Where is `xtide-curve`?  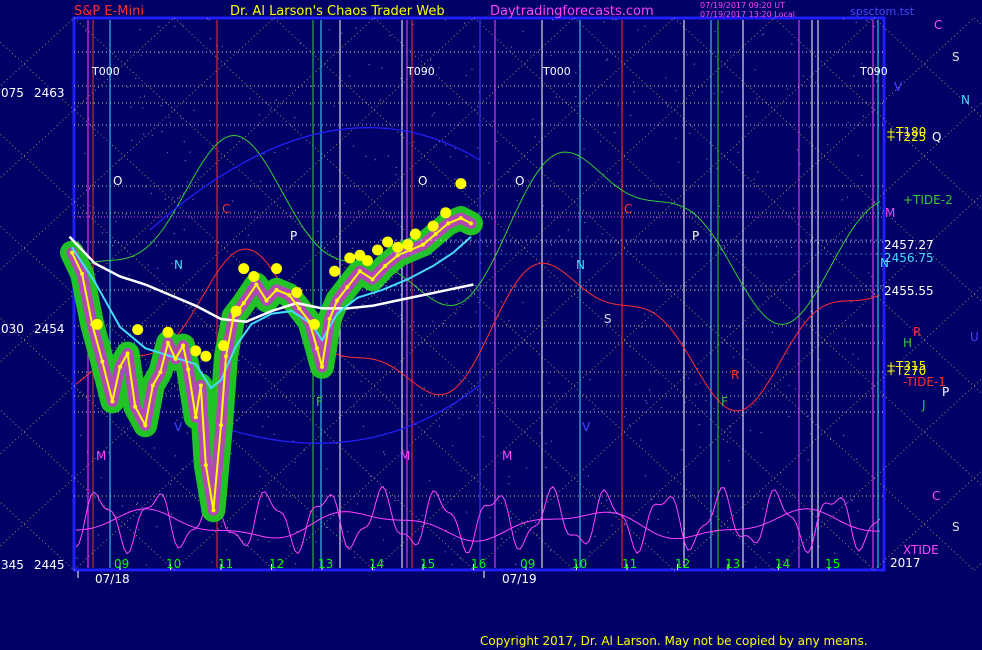 xtide-curve is located at coordinates (478, 520).